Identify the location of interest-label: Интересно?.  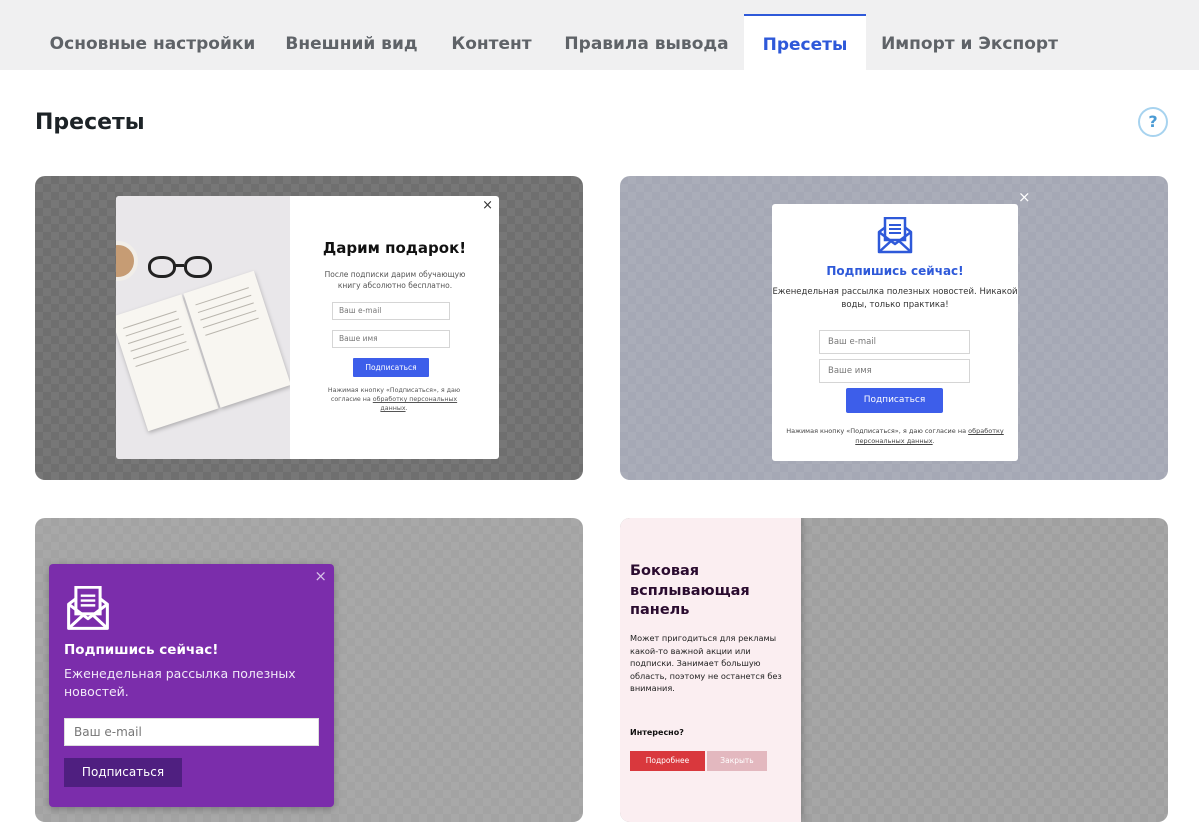
(657, 732).